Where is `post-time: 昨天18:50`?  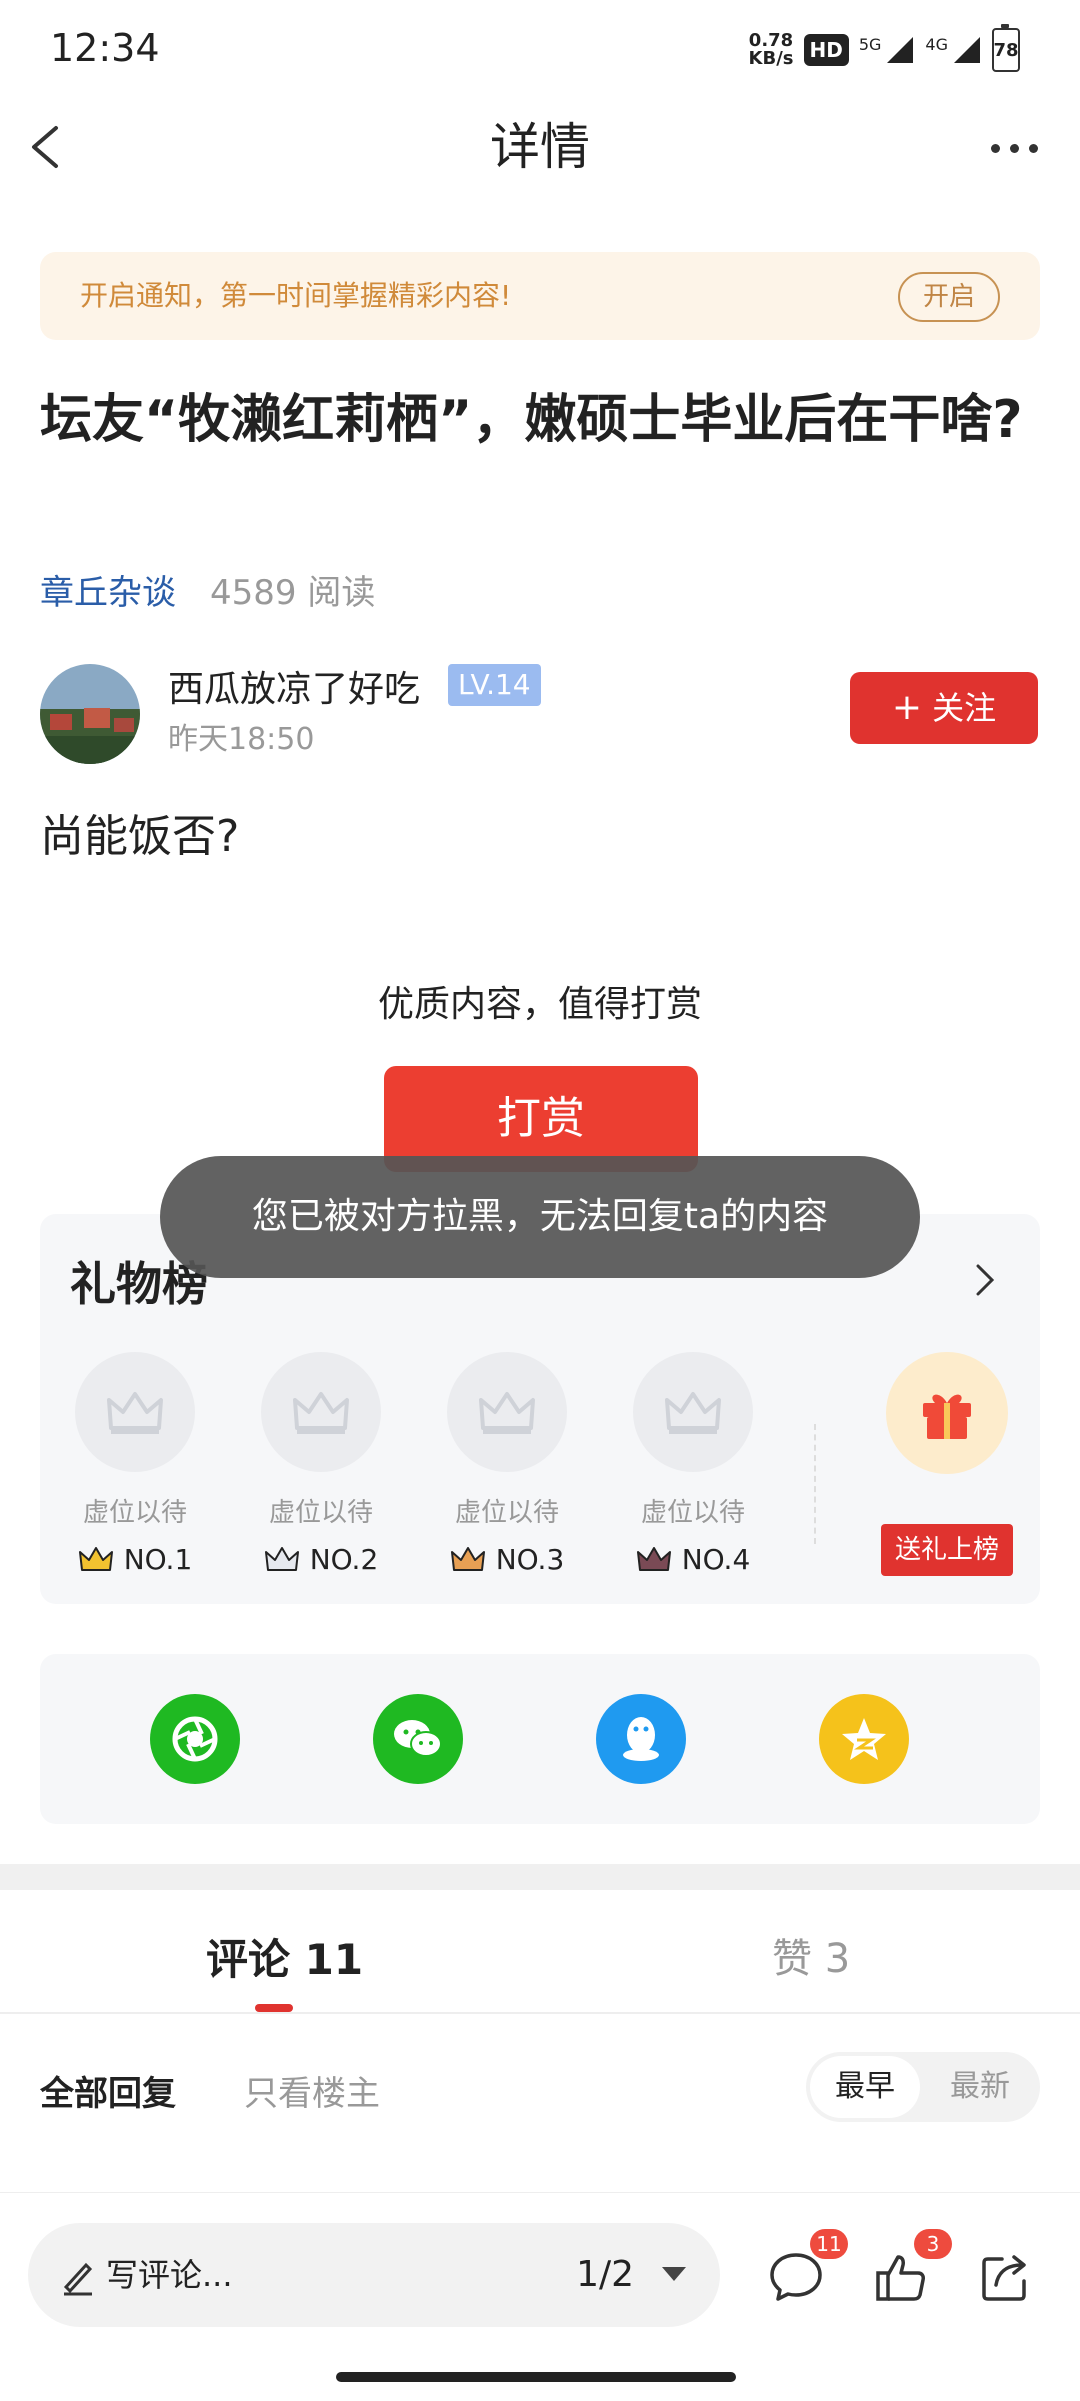 post-time: 昨天18:50 is located at coordinates (241, 739).